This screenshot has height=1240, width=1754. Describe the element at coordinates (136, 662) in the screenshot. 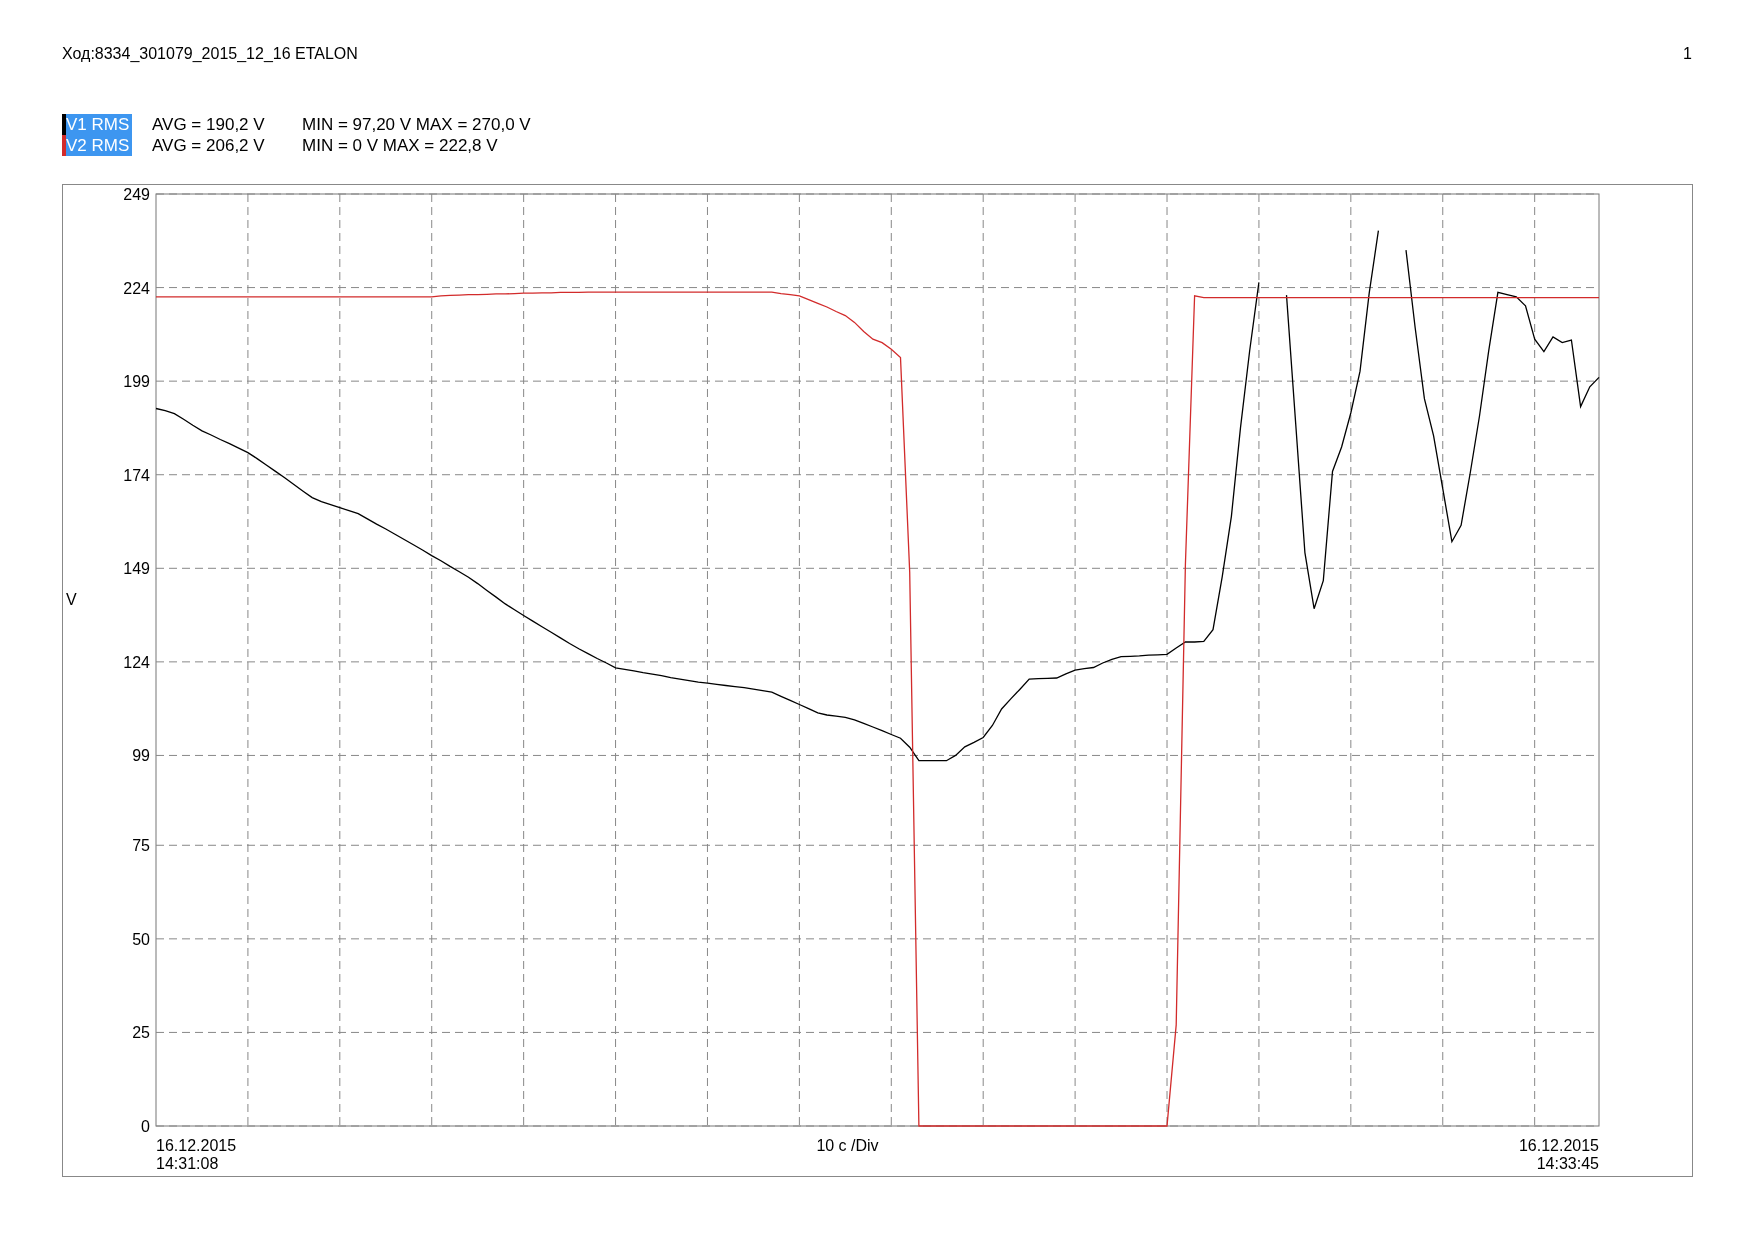

I see `y-tick-label: 124` at that location.